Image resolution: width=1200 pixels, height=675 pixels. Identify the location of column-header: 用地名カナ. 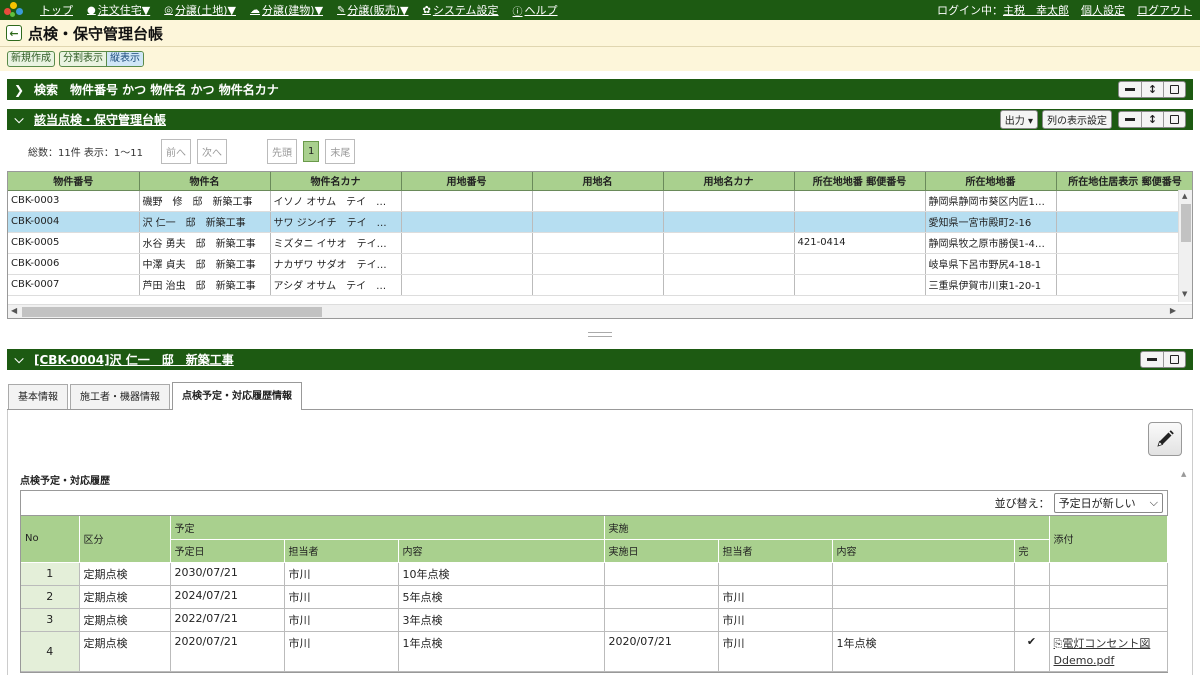
(729, 181).